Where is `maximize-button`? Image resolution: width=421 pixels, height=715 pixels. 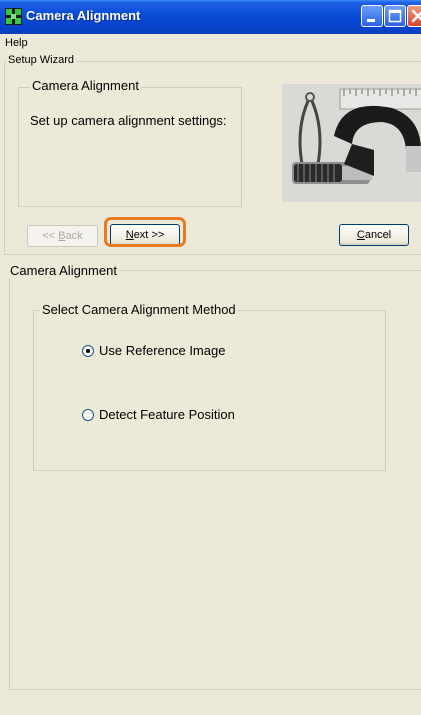 maximize-button is located at coordinates (395, 16).